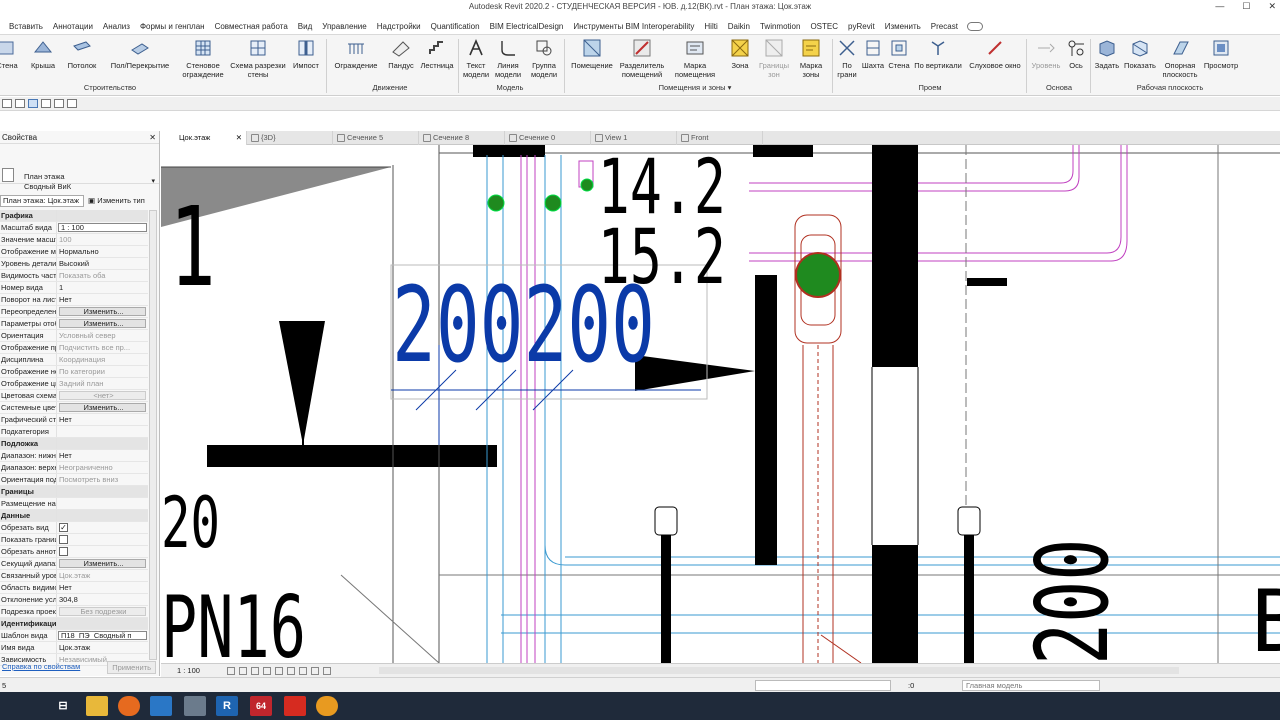  I want to click on qt-tool-1-icon, so click(7, 103).